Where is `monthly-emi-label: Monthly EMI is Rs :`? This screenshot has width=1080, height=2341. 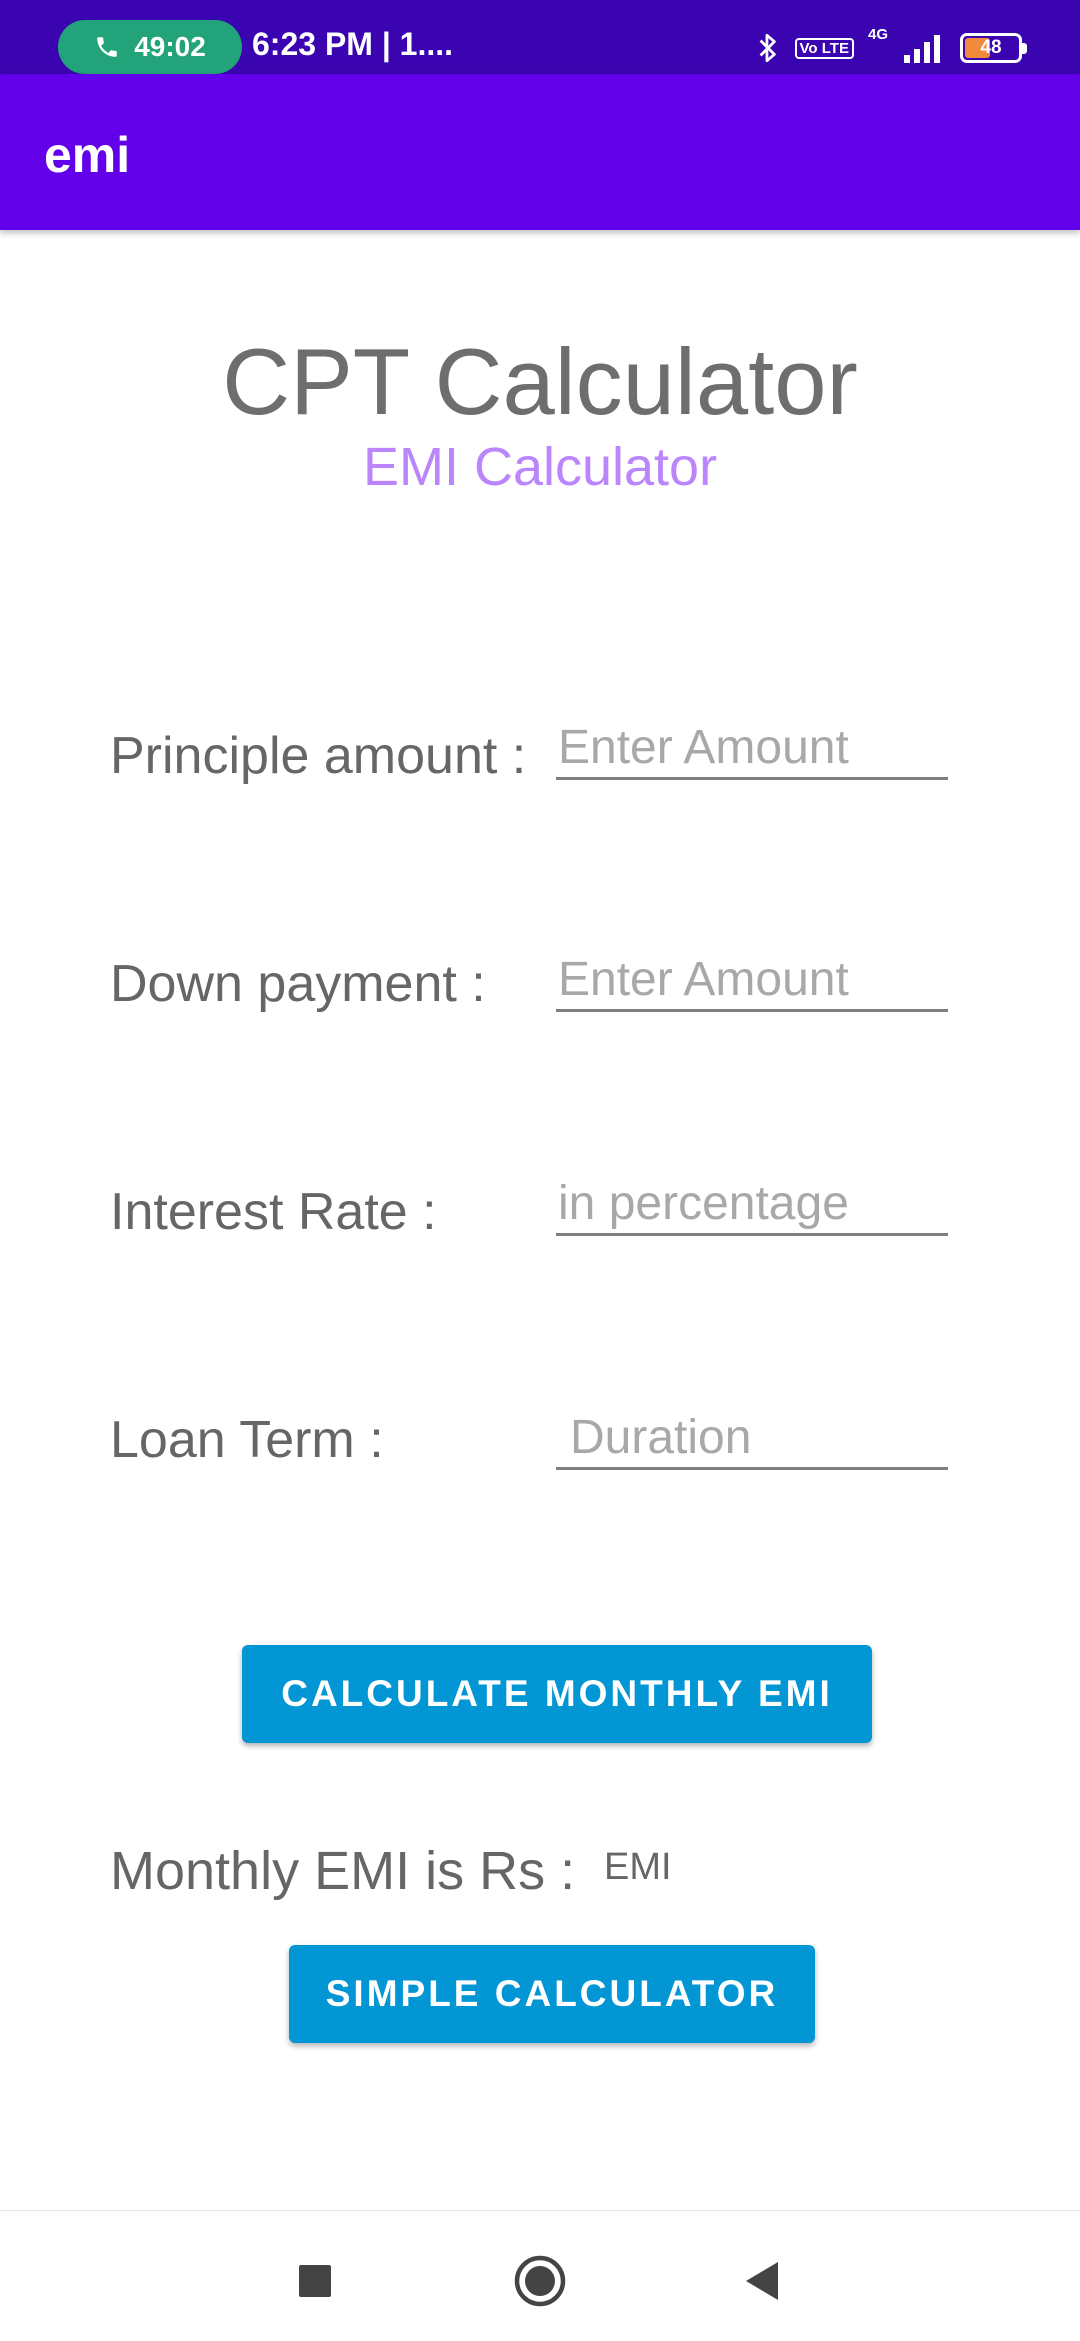 monthly-emi-label: Monthly EMI is Rs : is located at coordinates (343, 1871).